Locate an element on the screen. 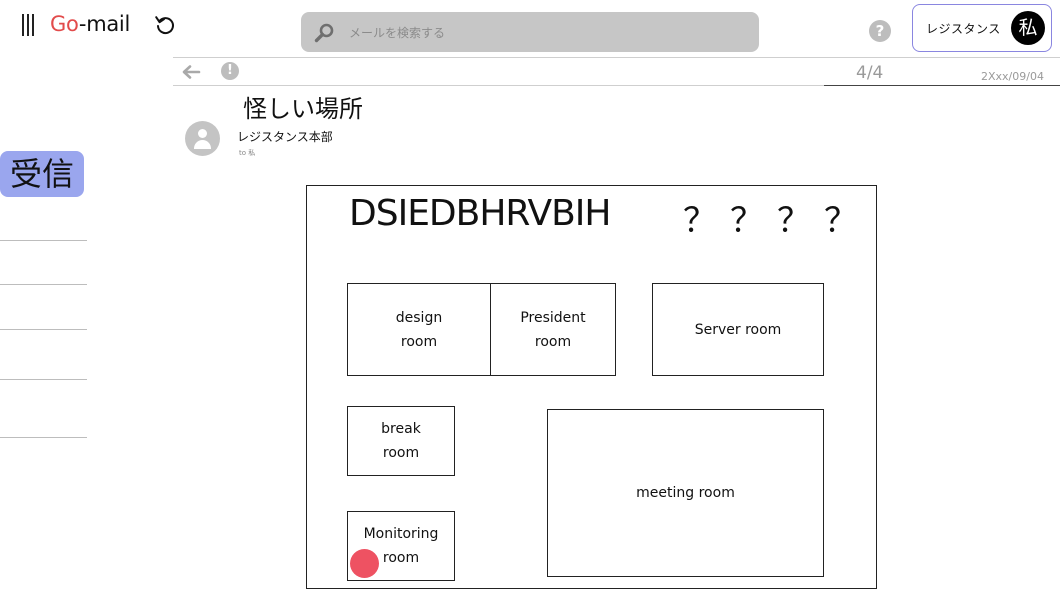  search-icon is located at coordinates (324, 33).